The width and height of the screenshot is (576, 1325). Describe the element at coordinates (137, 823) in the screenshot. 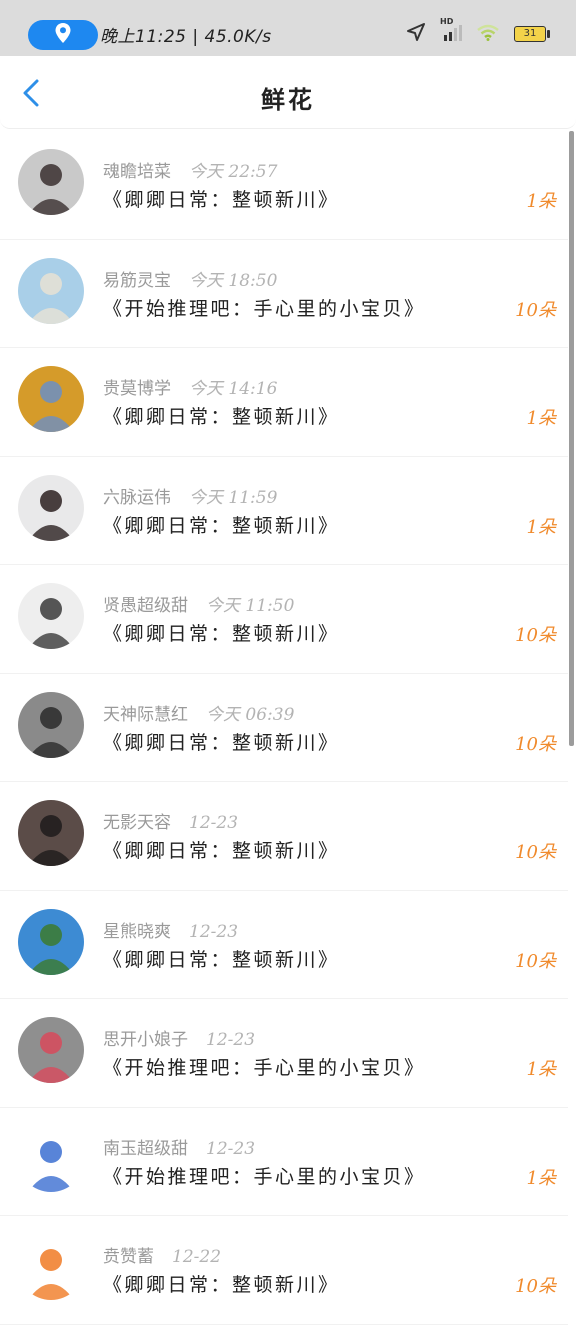

I see `sender-name: 无影天容` at that location.